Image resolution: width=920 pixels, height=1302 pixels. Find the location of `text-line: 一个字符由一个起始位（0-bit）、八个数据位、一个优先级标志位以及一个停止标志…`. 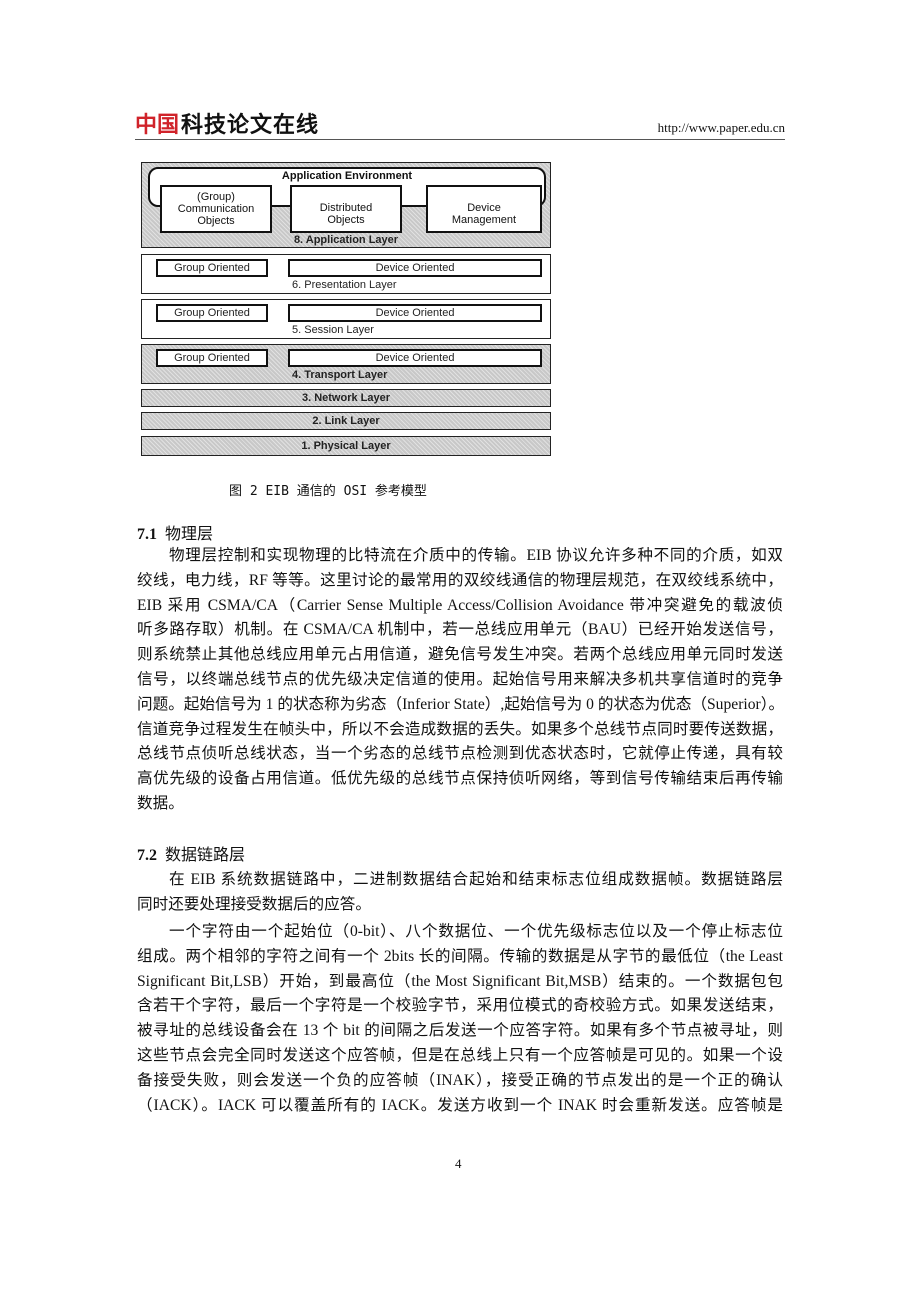

text-line: 一个字符由一个起始位（0-bit）、八个数据位、一个优先级标志位以及一个停止标志… is located at coordinates (476, 931).